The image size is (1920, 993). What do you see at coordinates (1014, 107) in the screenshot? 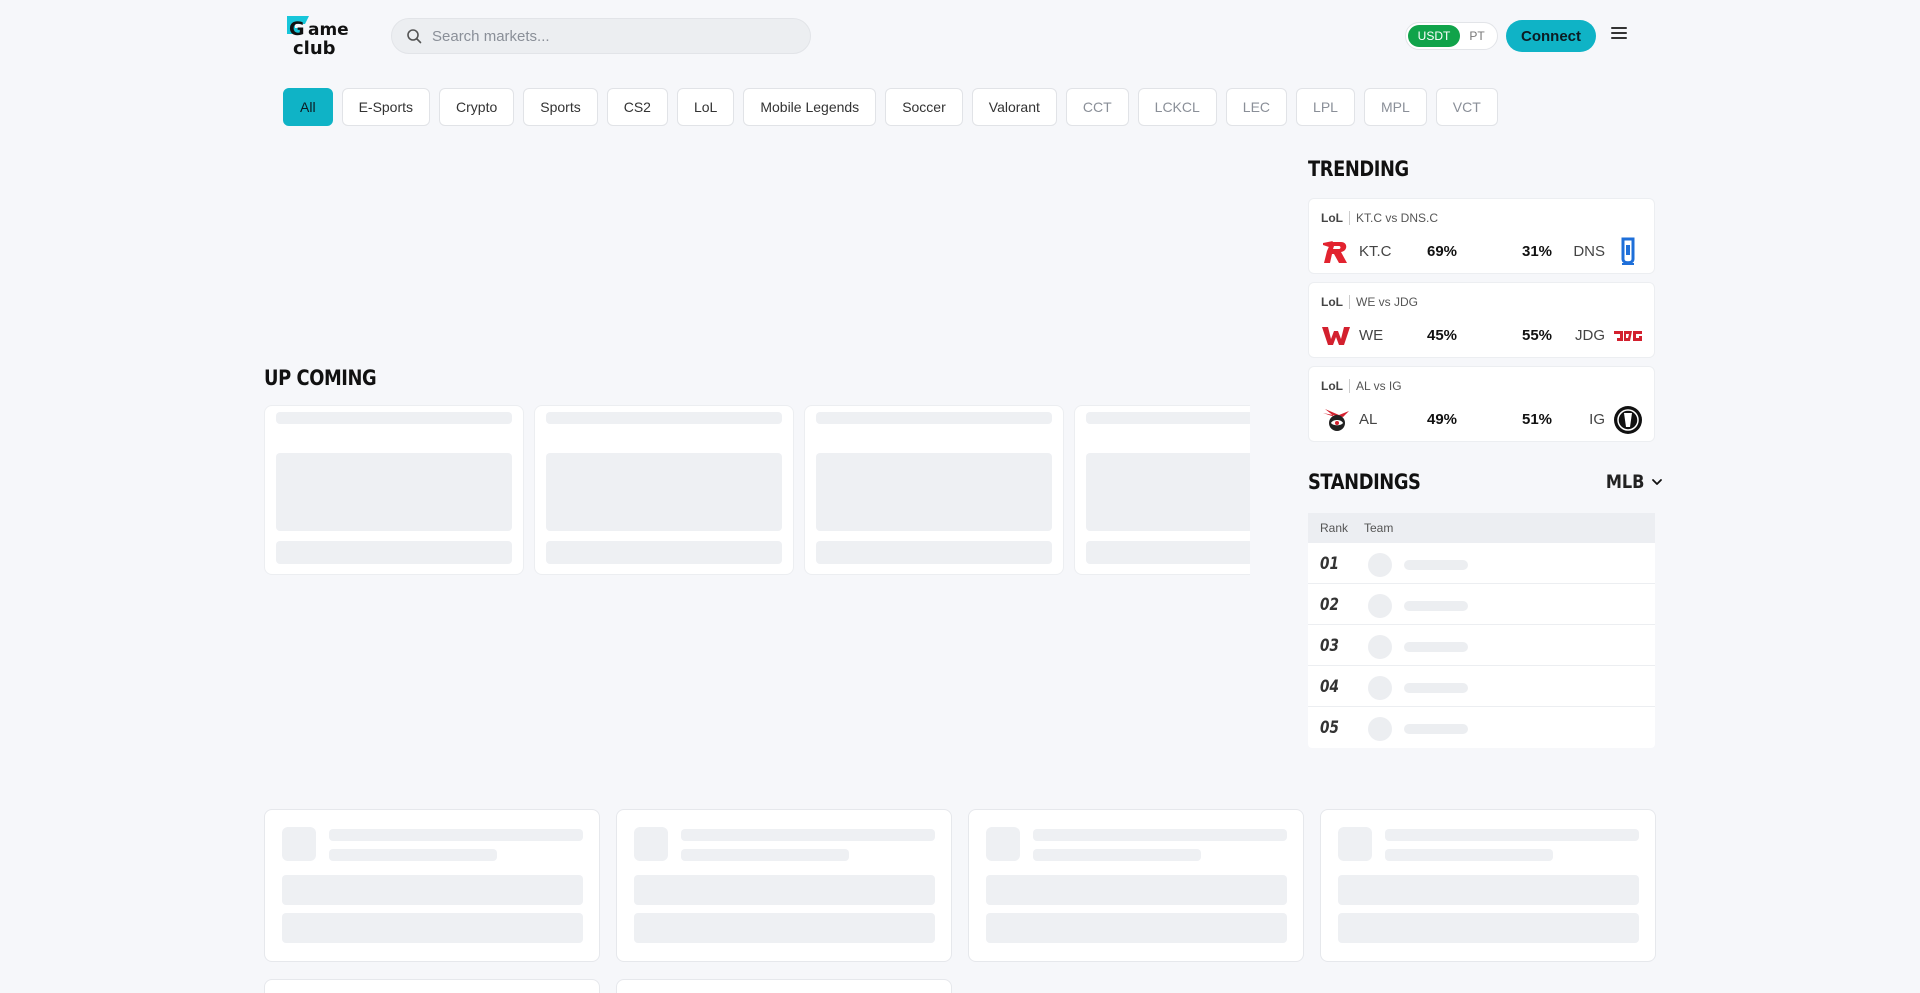
I see `filter-chip-valorant: Valorant` at bounding box center [1014, 107].